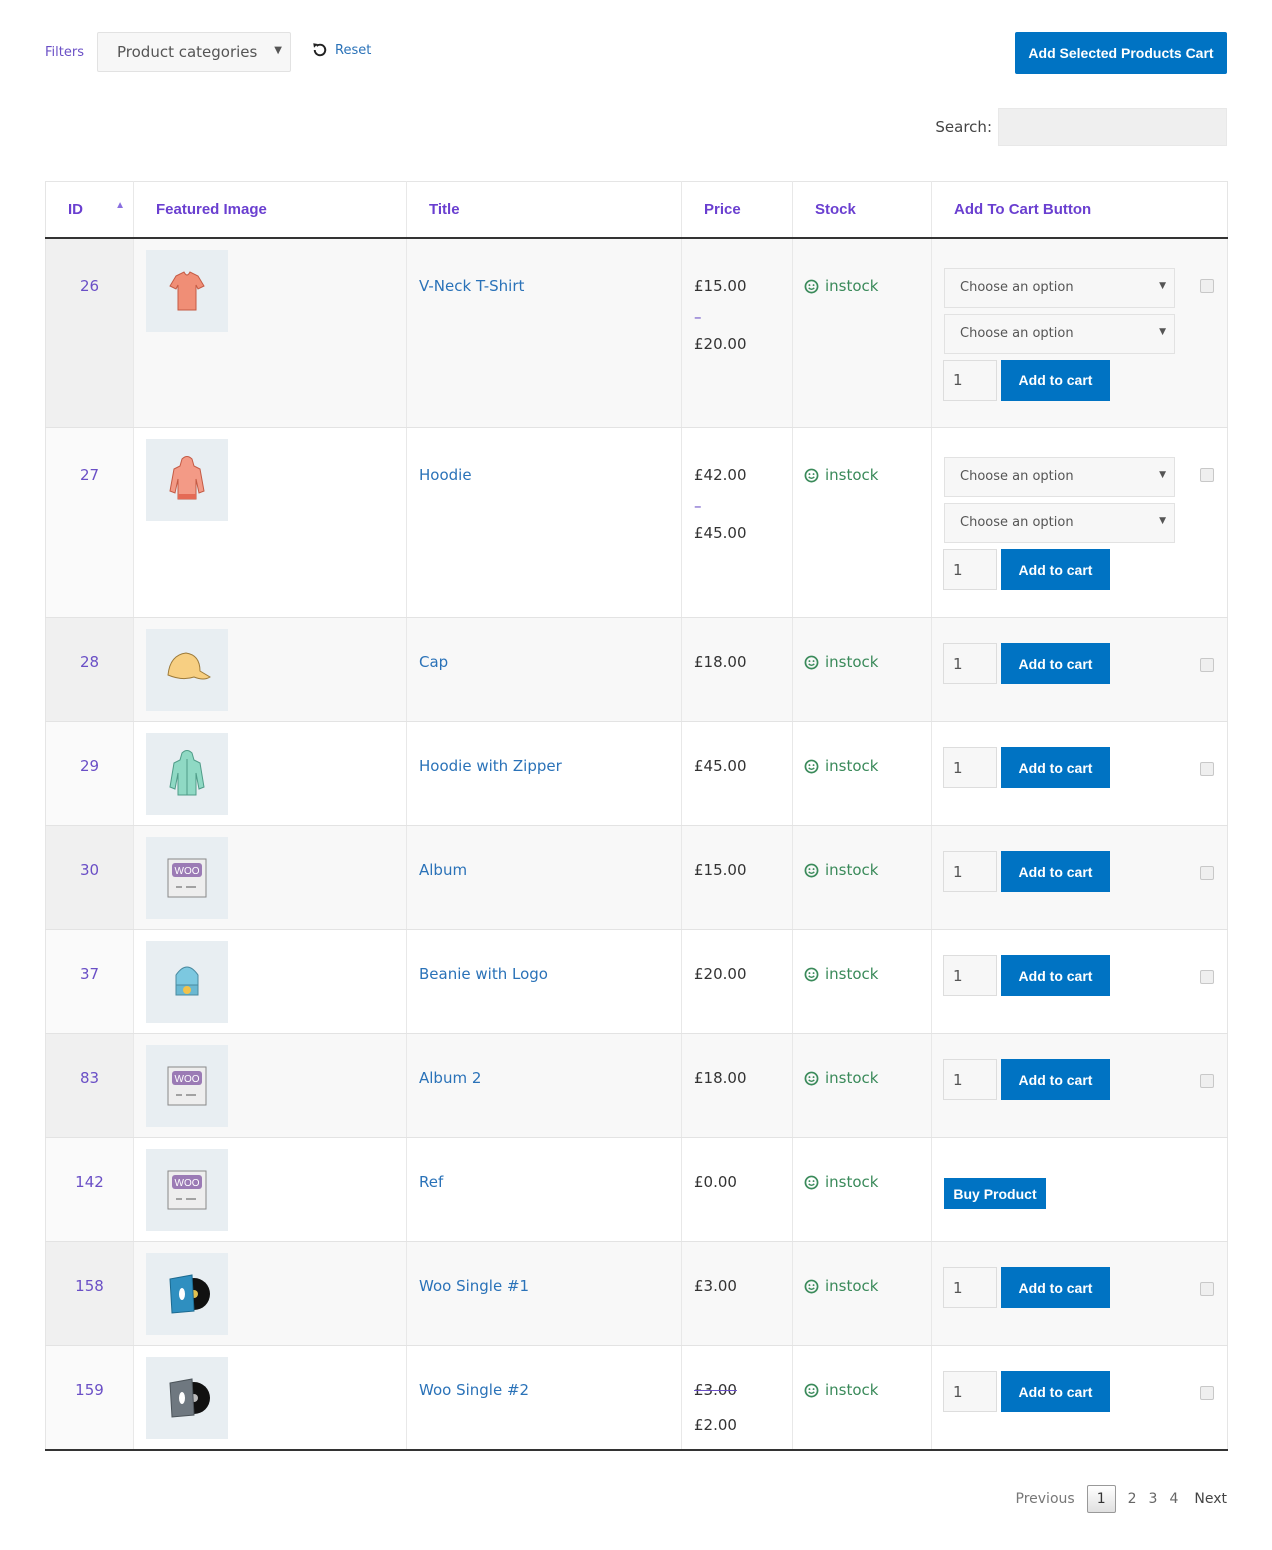 Image resolution: width=1272 pixels, height=1550 pixels. Describe the element at coordinates (270, 210) in the screenshot. I see `column-header-featured-image: Featured Image` at that location.